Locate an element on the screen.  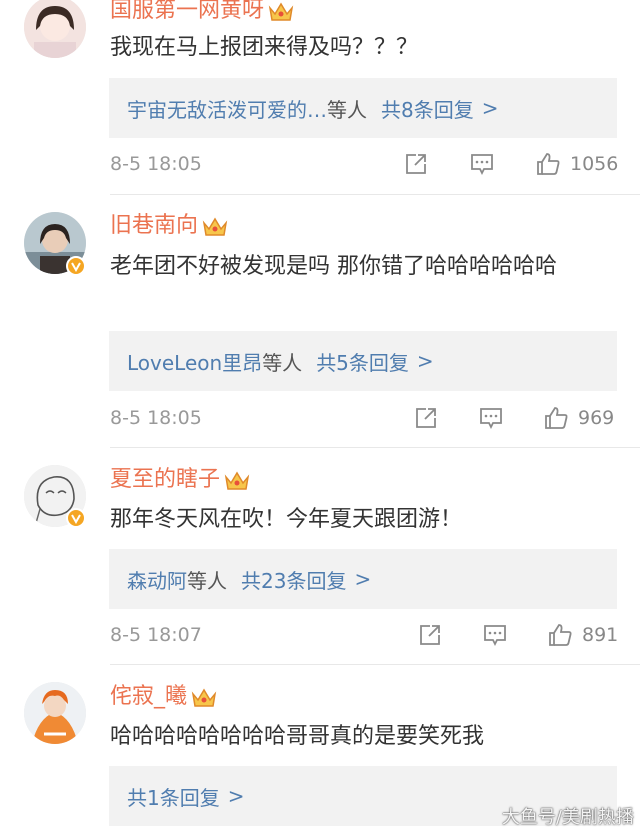
timestamp: 8-5 18:07 is located at coordinates (156, 635).